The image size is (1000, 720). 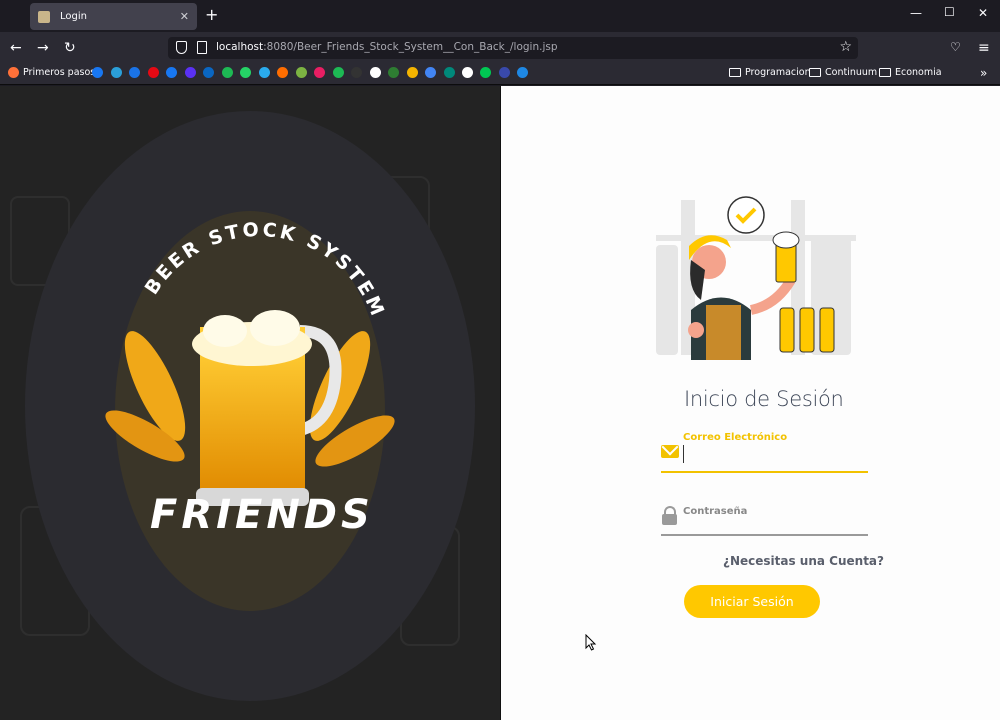 I want to click on favicon-icon, so click(x=44, y=16).